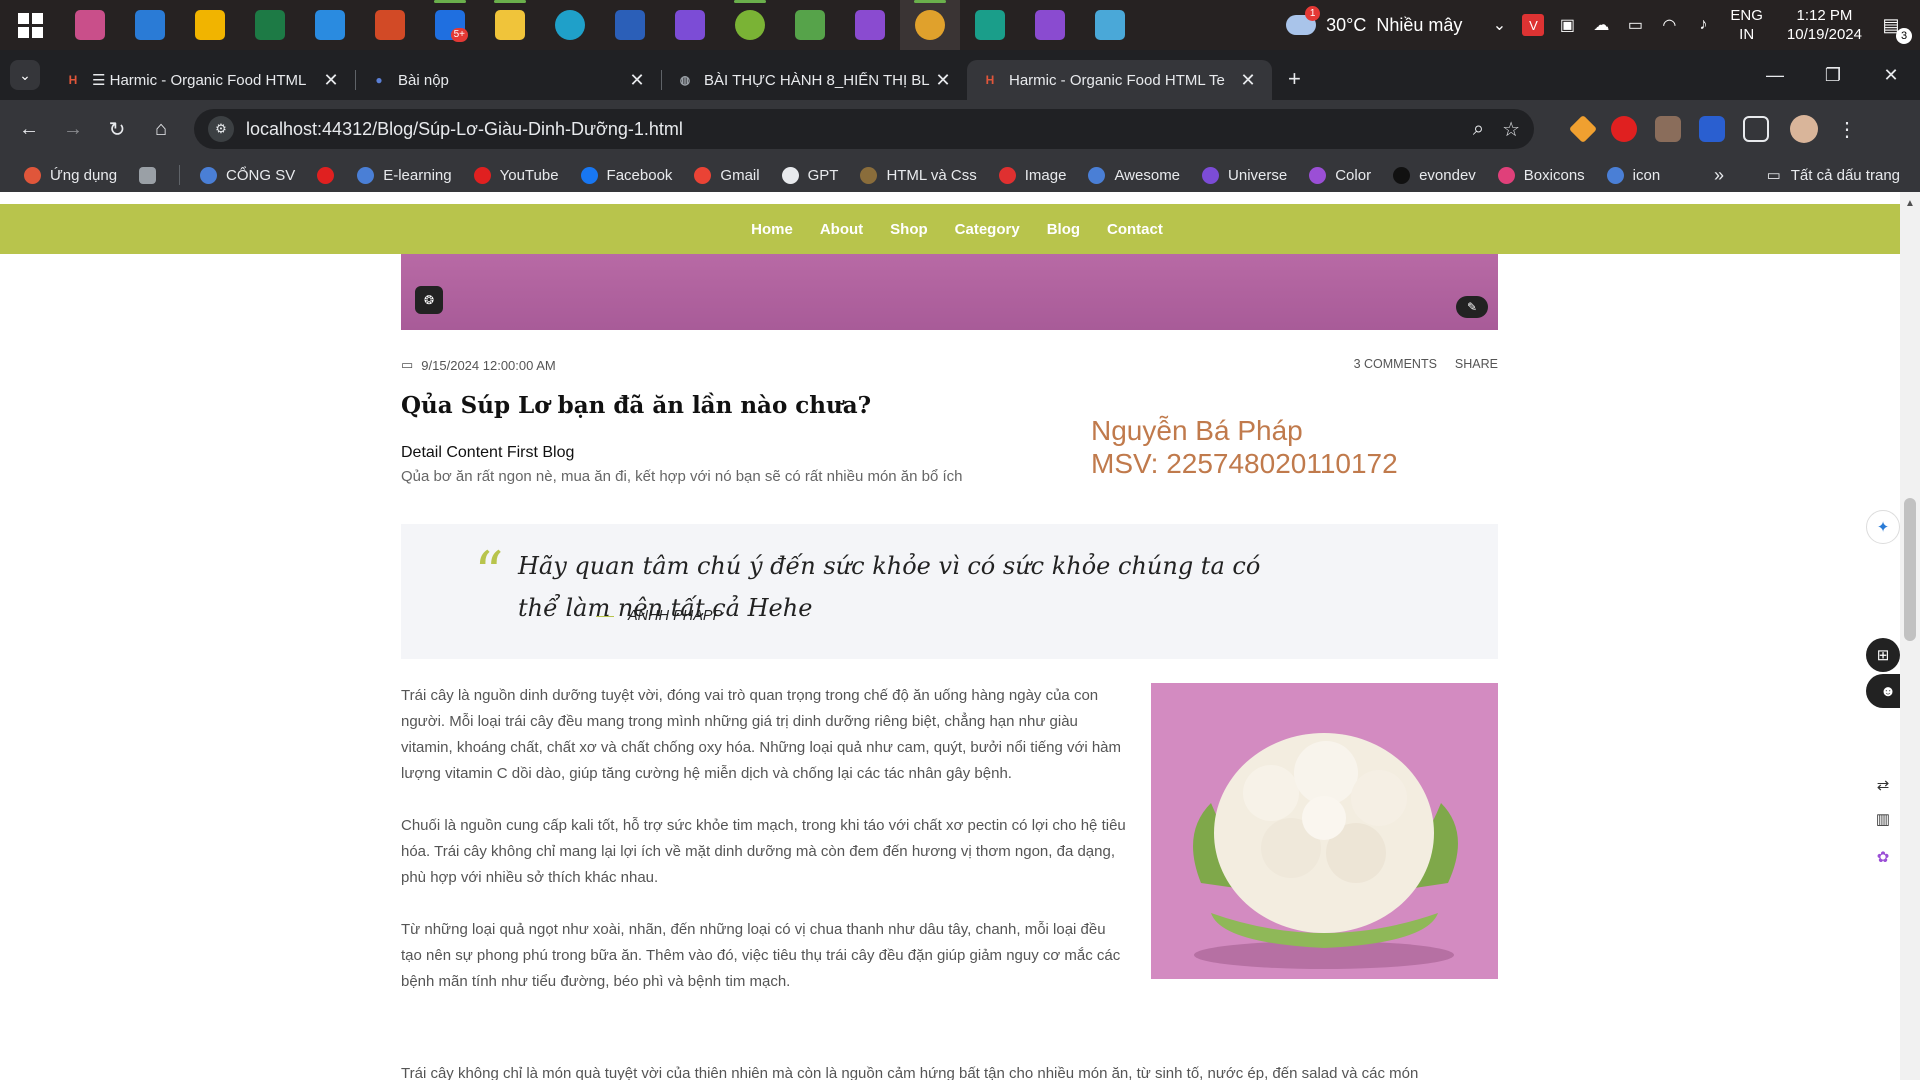  What do you see at coordinates (150, 25) in the screenshot?
I see `taskbar-mail` at bounding box center [150, 25].